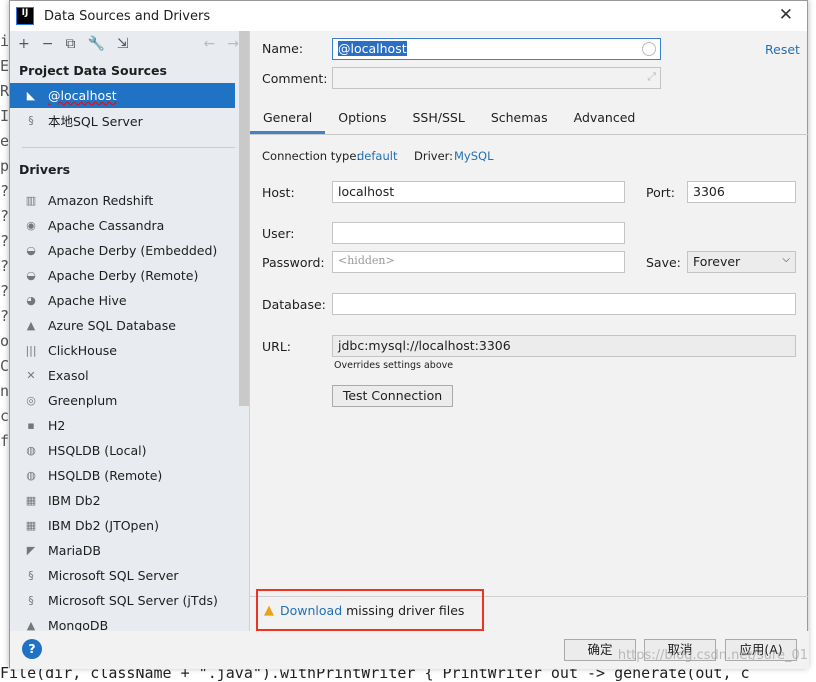 The height and width of the screenshot is (682, 816). I want to click on password-label: Password:, so click(293, 262).